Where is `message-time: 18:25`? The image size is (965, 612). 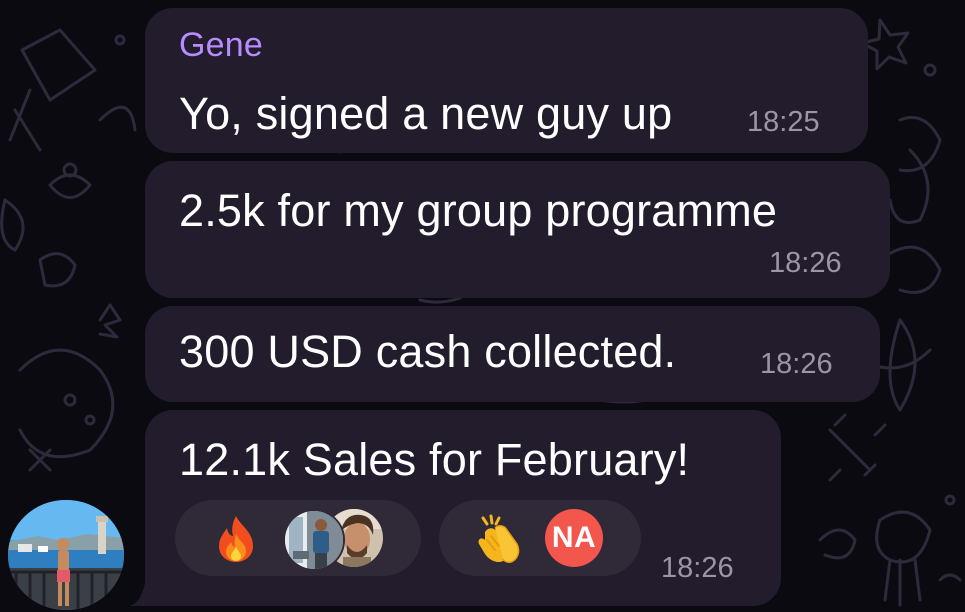
message-time: 18:25 is located at coordinates (783, 122).